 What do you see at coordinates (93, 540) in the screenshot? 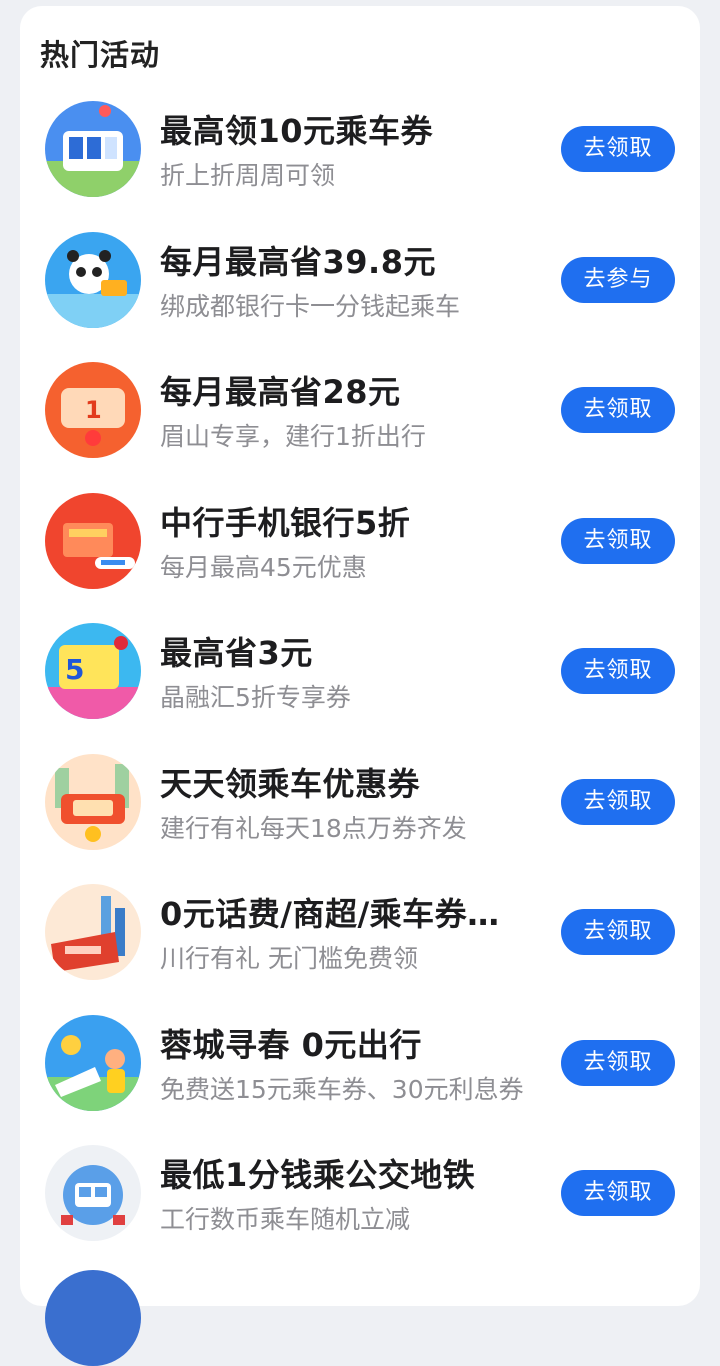
I see `gift-train-icon` at bounding box center [93, 540].